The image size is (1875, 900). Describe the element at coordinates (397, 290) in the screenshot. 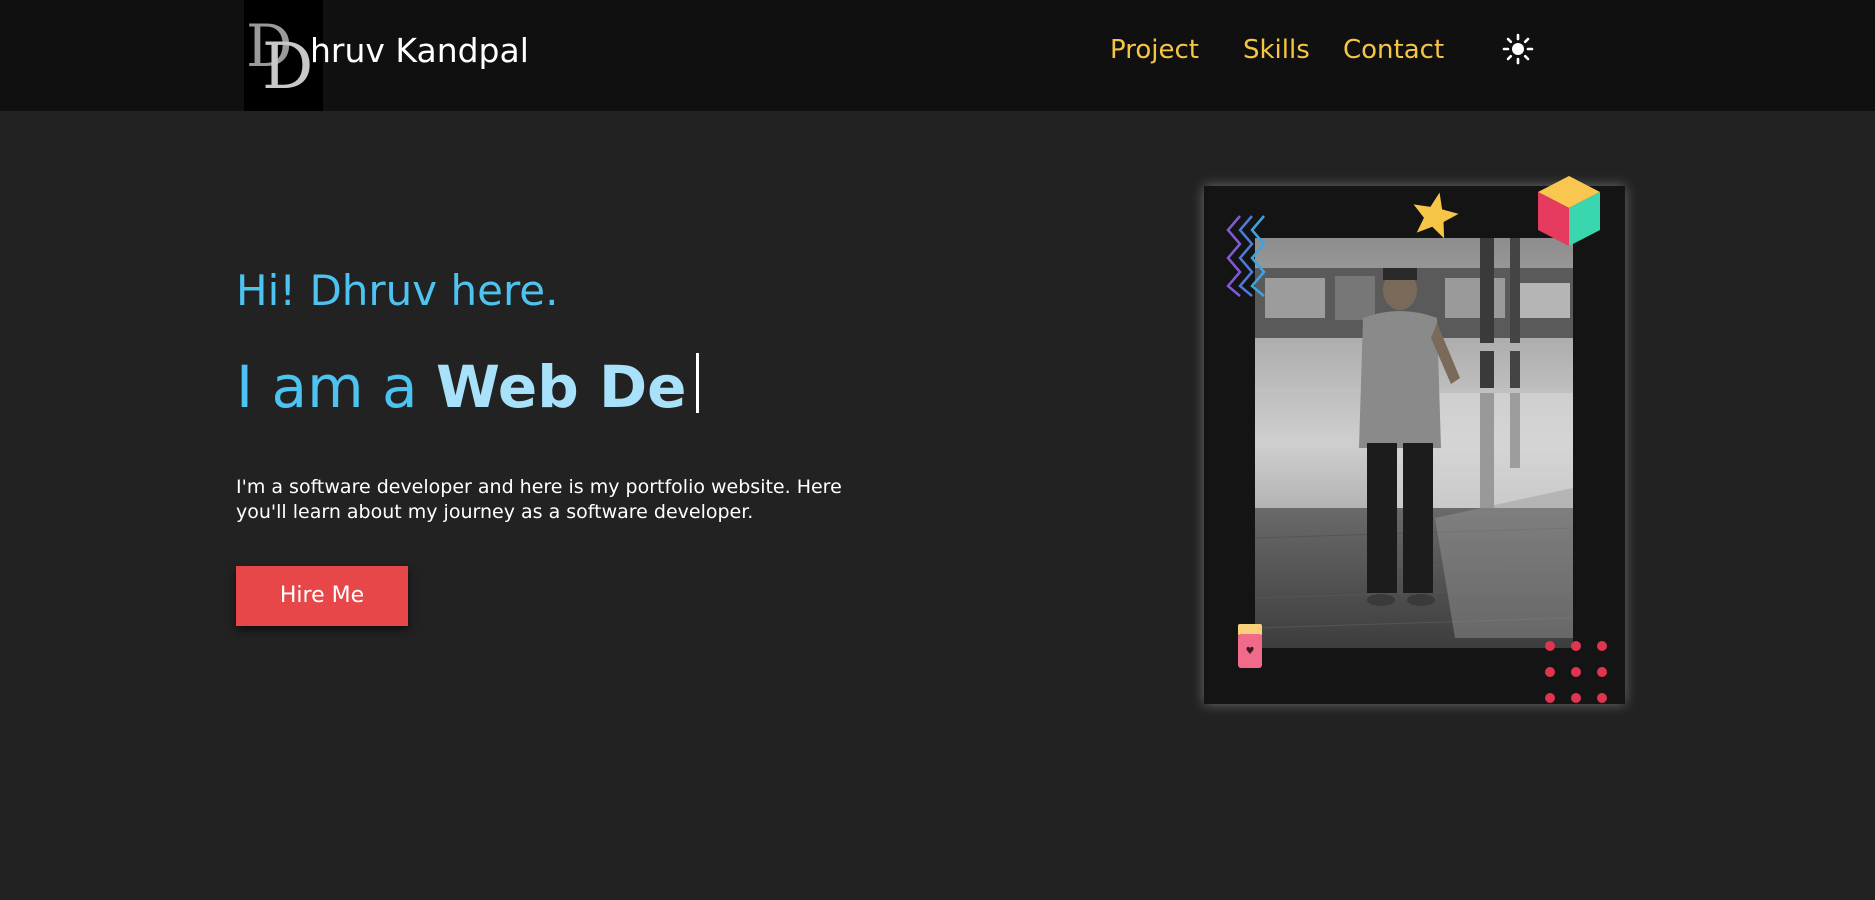

I see `hero-greeting: Hi! Dhruv here.` at that location.